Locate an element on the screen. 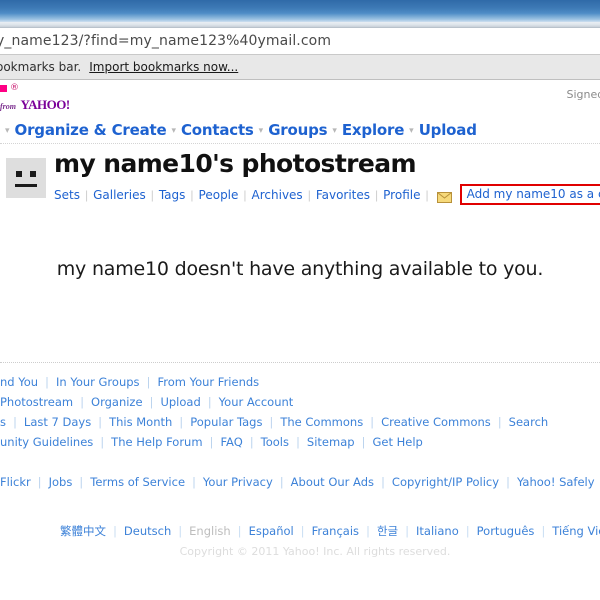 This screenshot has height=600, width=600. yahoo-wordmark: YAHOO! is located at coordinates (45, 104).